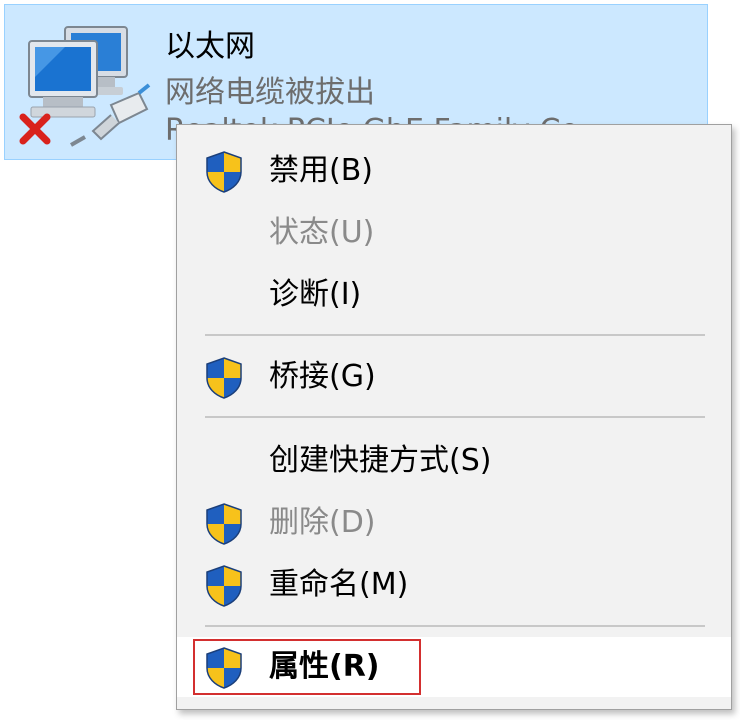  Describe the element at coordinates (454, 295) in the screenshot. I see `menu-item-diagnose: 诊断(I)` at that location.